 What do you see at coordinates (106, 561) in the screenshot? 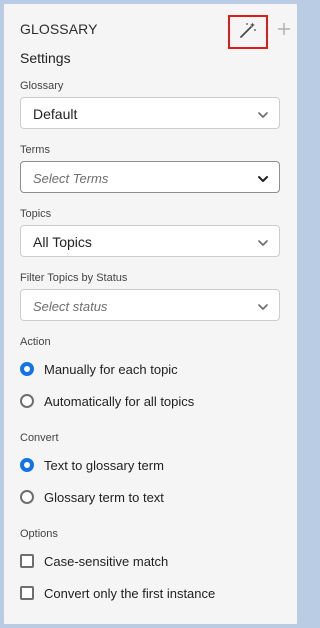
I see `checkbox-case-sensitive-label: Case-sensitive match` at bounding box center [106, 561].